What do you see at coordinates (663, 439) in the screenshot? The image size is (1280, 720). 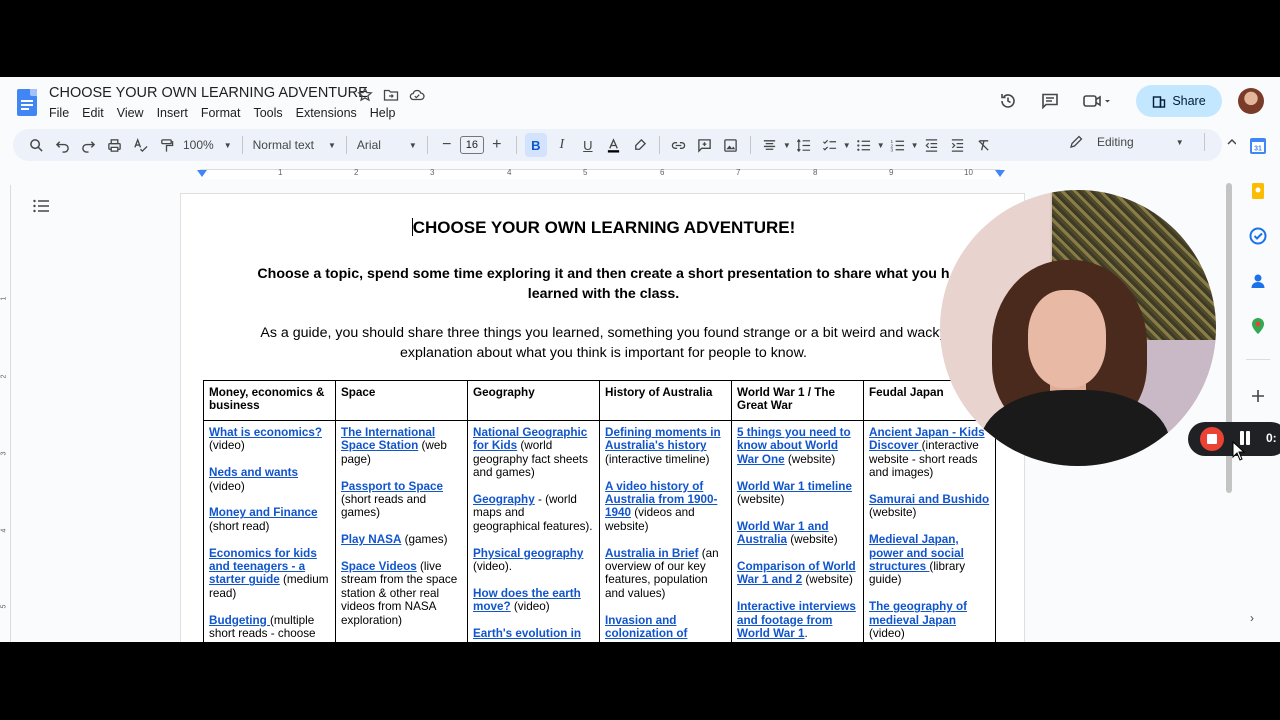 I see `resource-link: Defining moments in Australia's history` at bounding box center [663, 439].